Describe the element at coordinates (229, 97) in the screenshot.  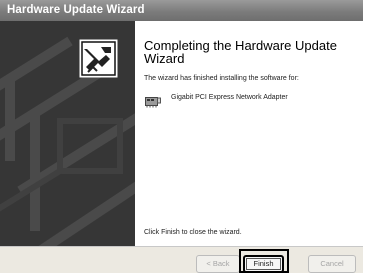
I see `device-name: Gigabit PCI Express Network Adapter` at that location.